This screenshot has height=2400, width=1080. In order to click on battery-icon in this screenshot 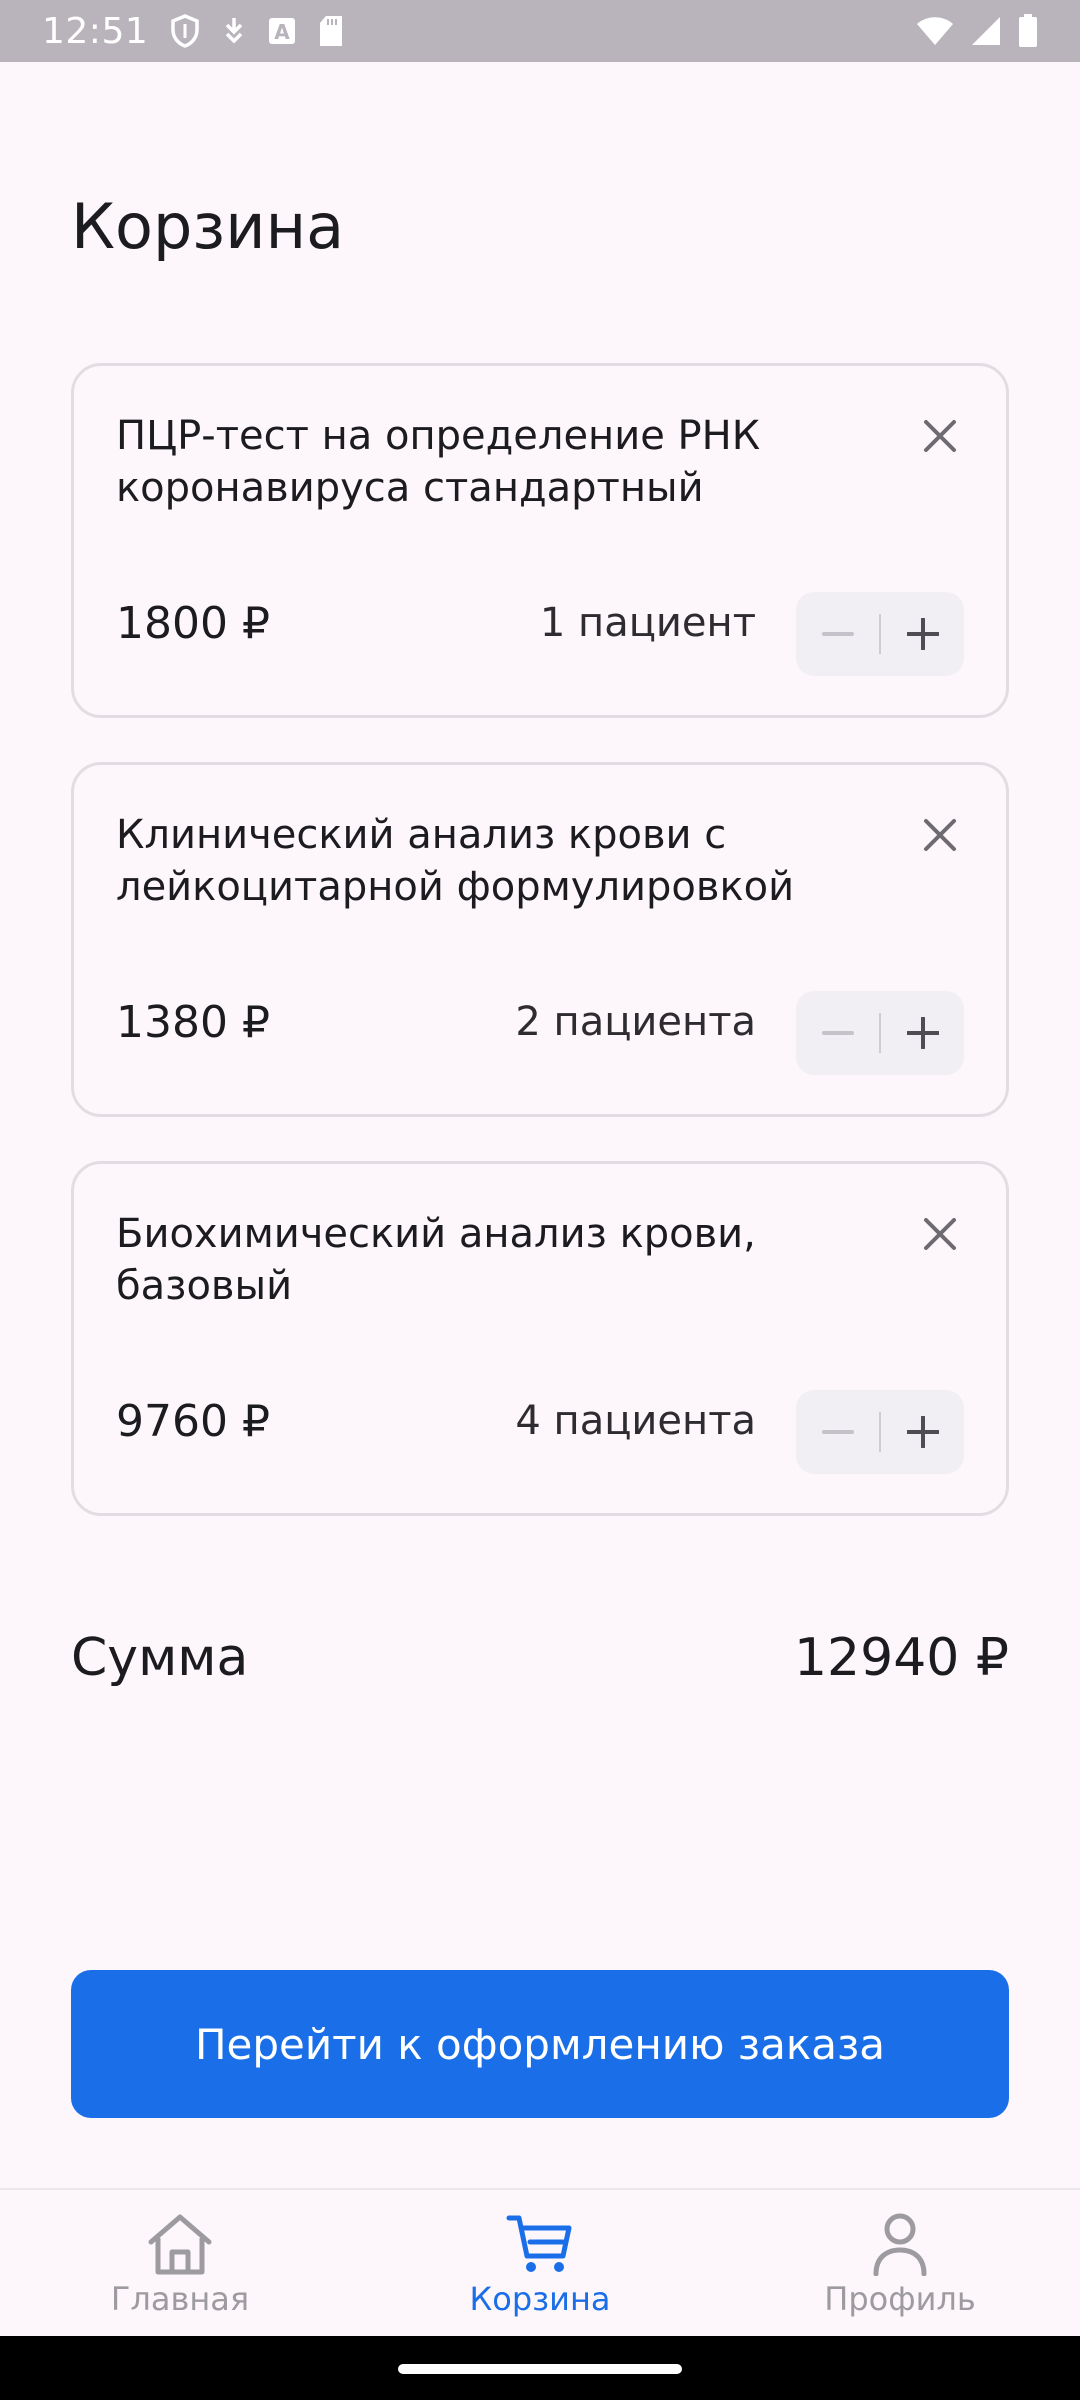, I will do `click(1028, 31)`.